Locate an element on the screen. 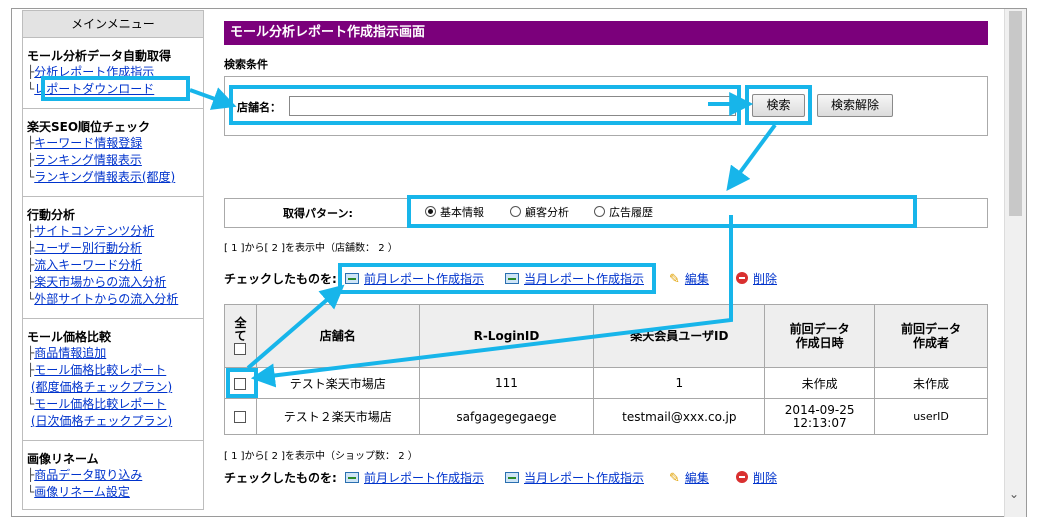 Image resolution: width=1037 pixels, height=525 pixels. arrow-to-pattern is located at coordinates (751, 157).